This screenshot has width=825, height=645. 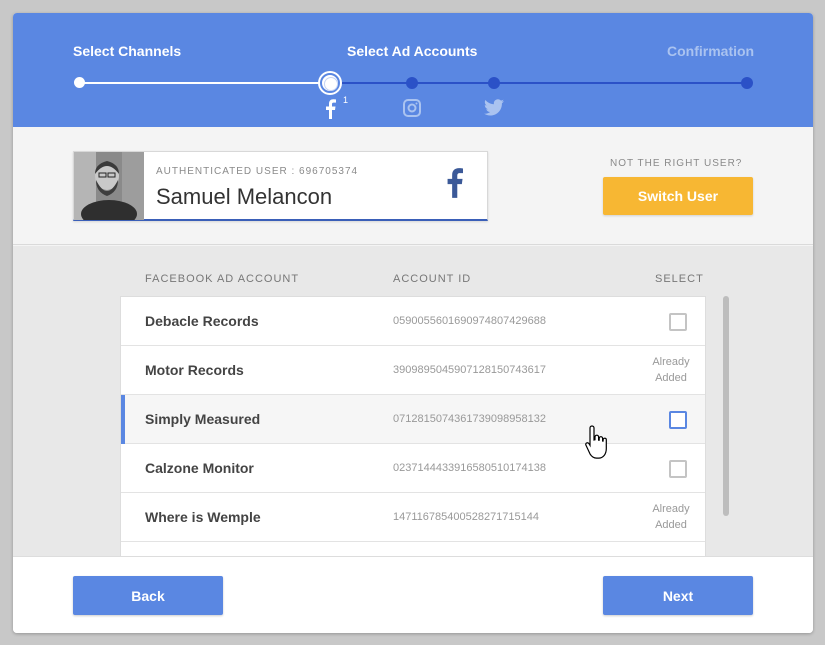 I want to click on column-header-select: SELECT, so click(x=679, y=279).